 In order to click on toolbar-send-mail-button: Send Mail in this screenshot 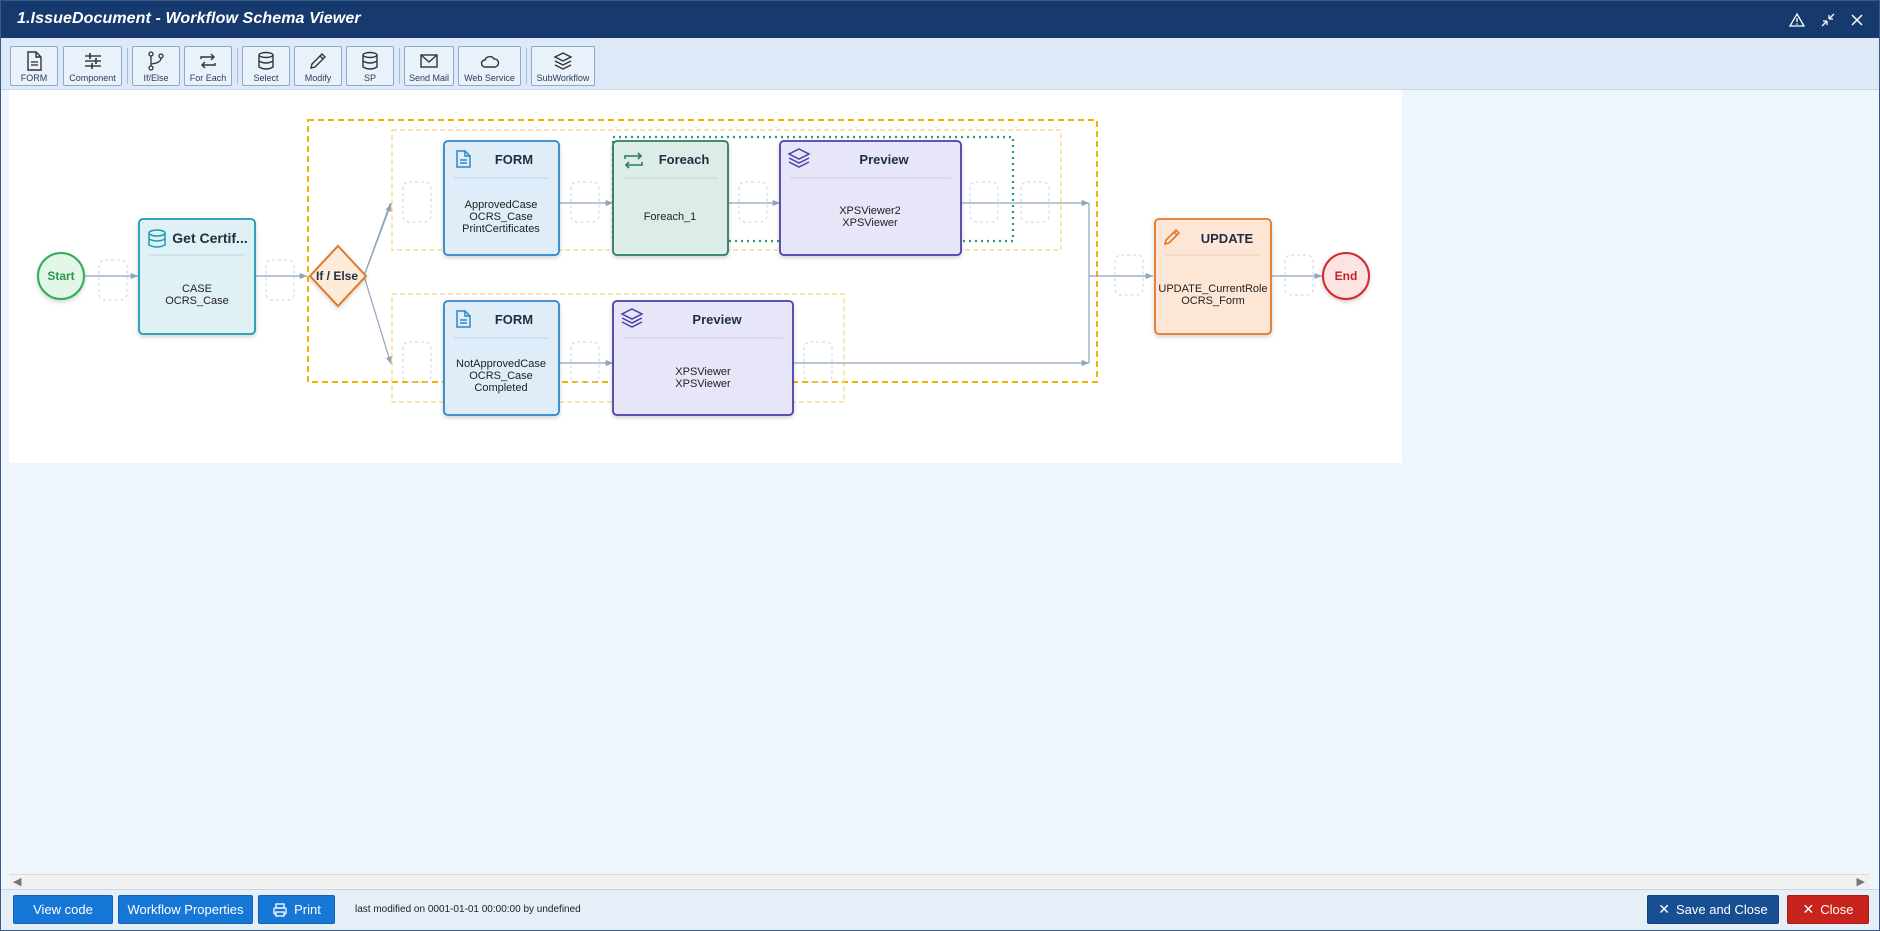, I will do `click(429, 66)`.